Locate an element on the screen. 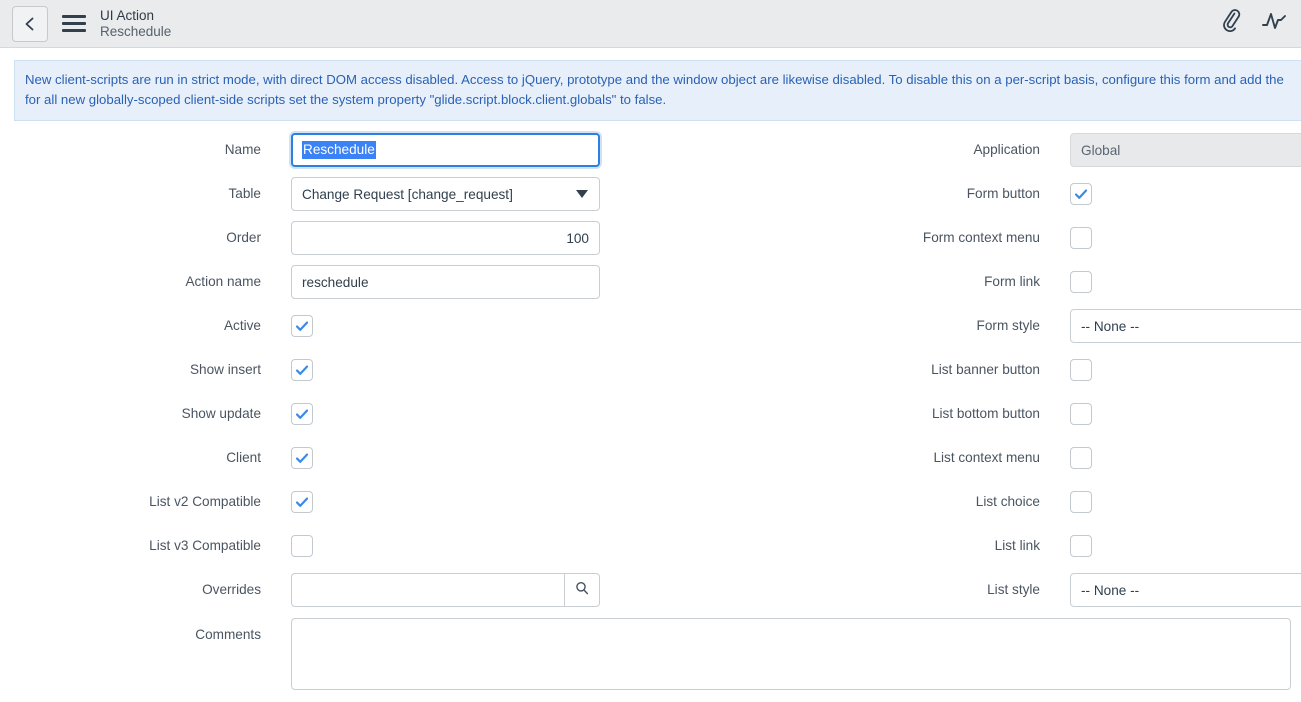 The image size is (1301, 702). comments-textarea is located at coordinates (791, 654).